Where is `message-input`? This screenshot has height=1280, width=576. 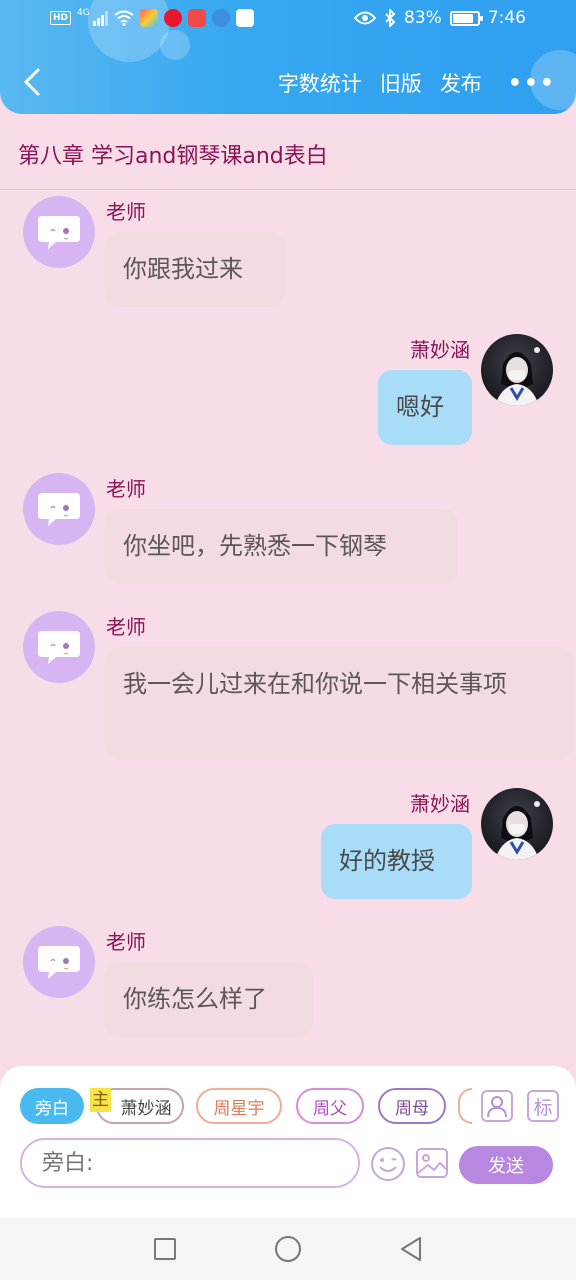 message-input is located at coordinates (190, 1163).